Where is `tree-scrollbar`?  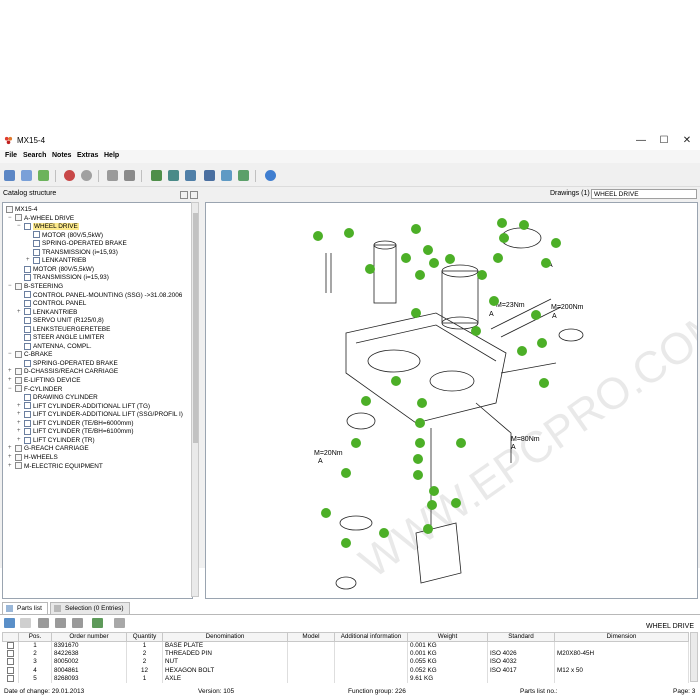
tree-scrollbar is located at coordinates (195, 399).